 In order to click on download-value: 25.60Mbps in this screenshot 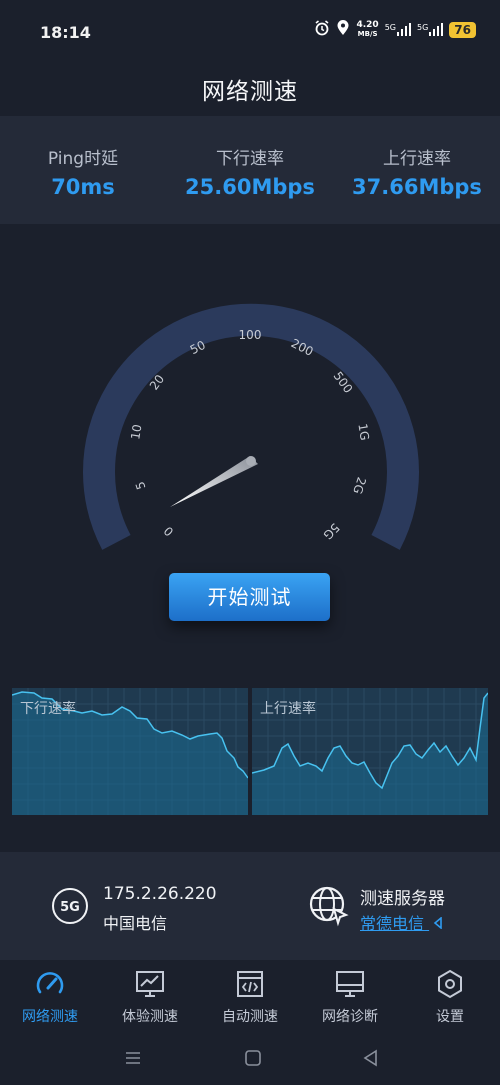, I will do `click(250, 187)`.